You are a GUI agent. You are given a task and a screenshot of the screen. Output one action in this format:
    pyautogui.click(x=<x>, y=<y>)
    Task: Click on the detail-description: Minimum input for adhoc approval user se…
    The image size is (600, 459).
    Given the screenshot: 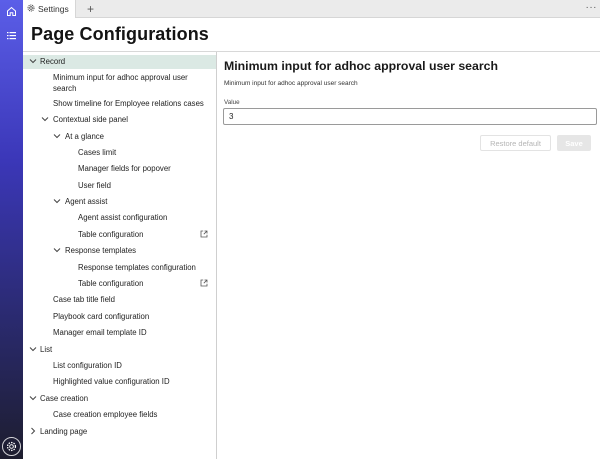 What is the action you would take?
    pyautogui.click(x=291, y=83)
    